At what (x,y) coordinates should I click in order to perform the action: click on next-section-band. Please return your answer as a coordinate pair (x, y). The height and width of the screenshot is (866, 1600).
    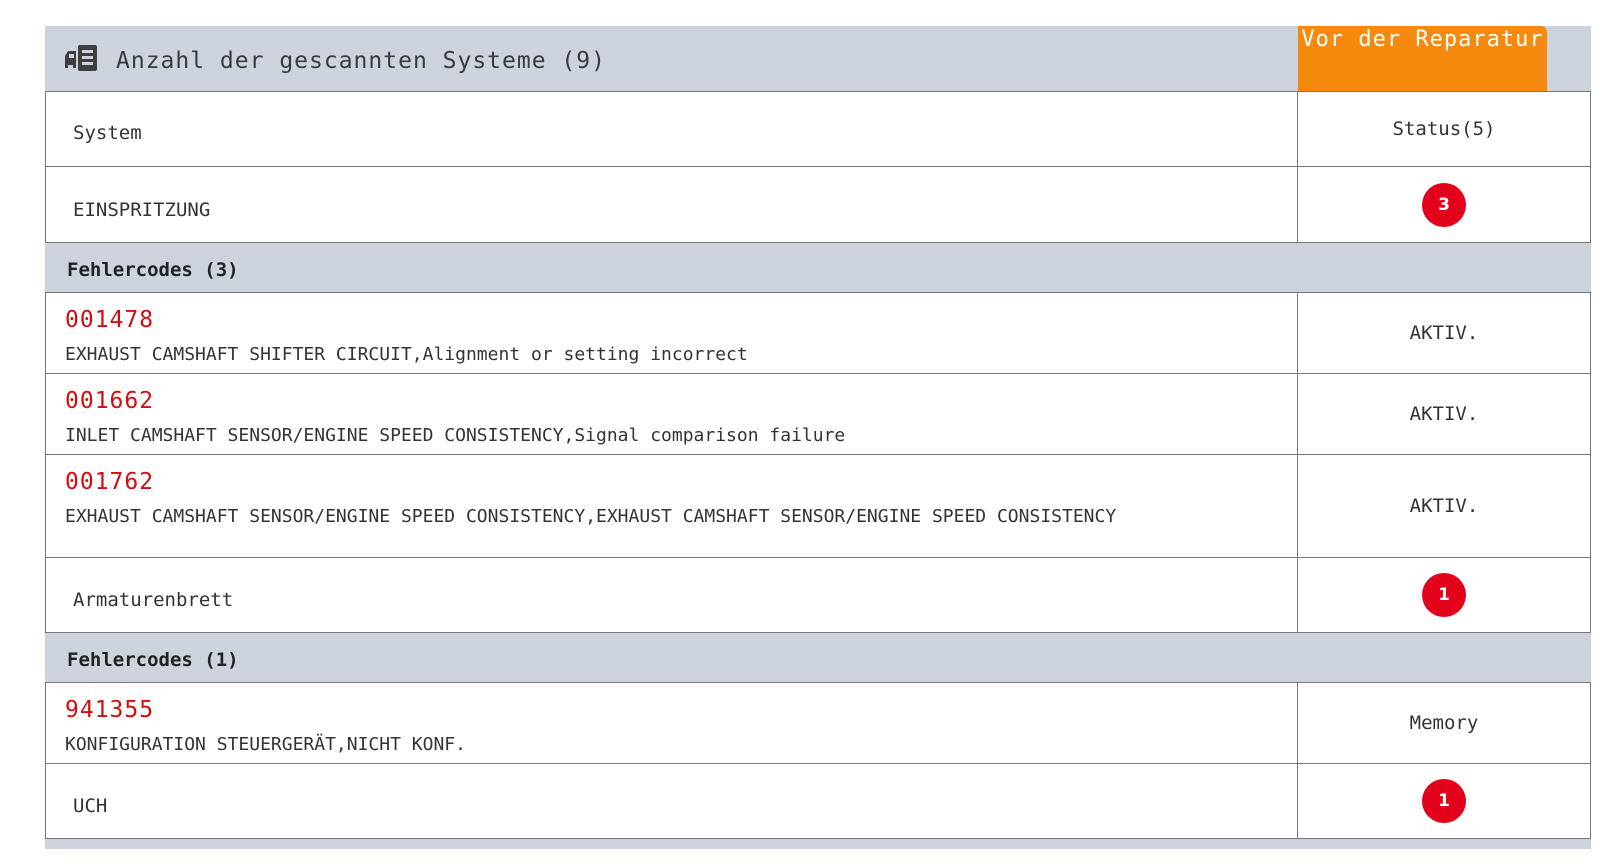
    Looking at the image, I should click on (818, 844).